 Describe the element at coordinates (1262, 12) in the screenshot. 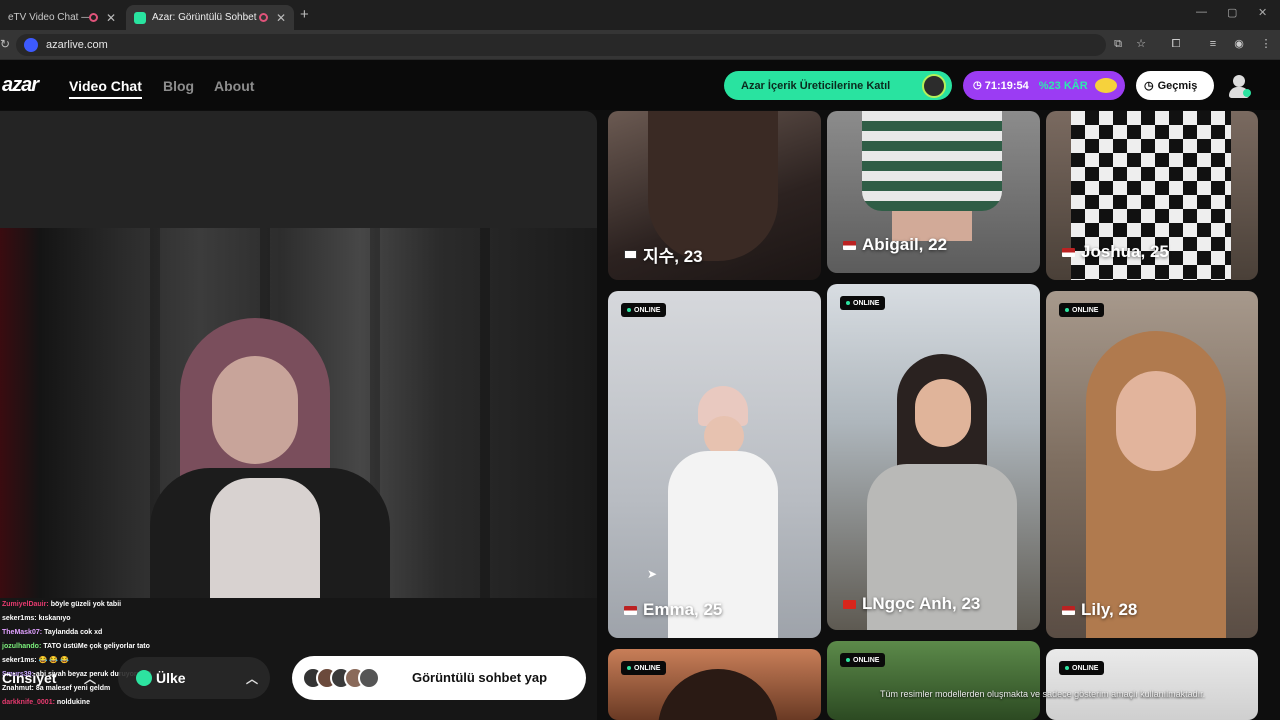

I see `close-window-button: ✕` at that location.